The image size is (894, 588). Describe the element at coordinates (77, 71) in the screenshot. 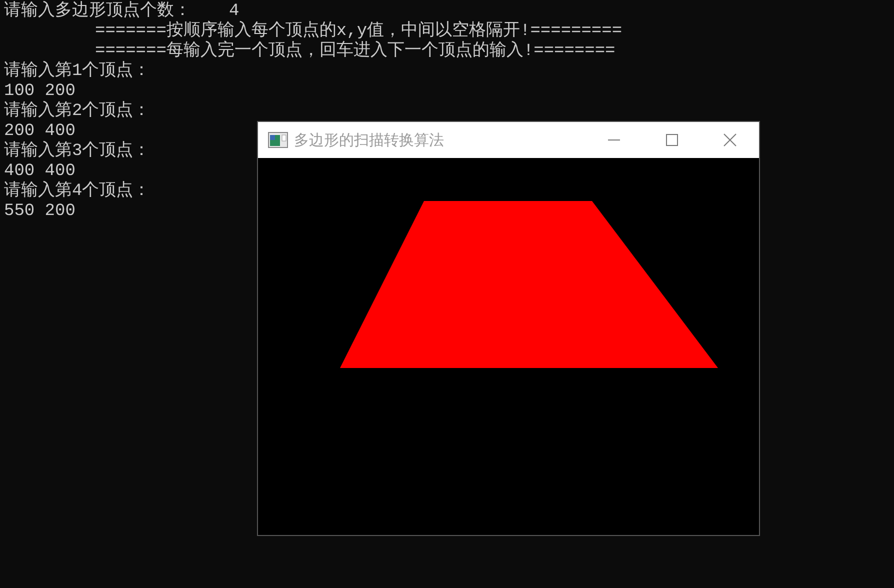

I see `console-text: 请输入第1个顶点：` at that location.